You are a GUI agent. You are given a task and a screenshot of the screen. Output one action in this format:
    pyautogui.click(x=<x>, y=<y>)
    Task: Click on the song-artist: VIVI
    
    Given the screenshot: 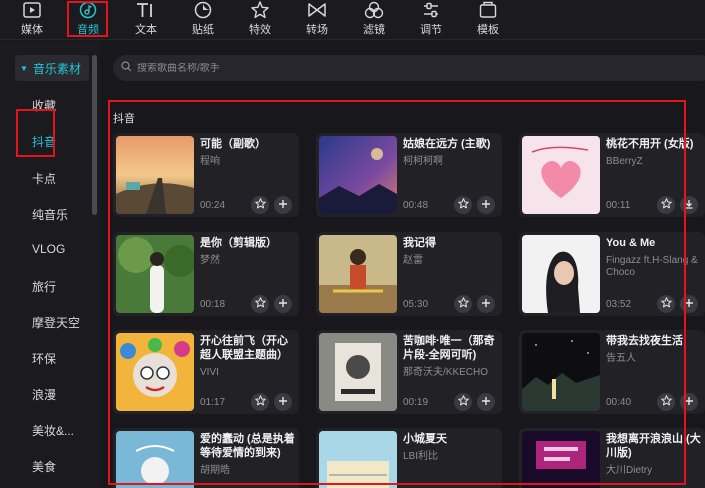 What is the action you would take?
    pyautogui.click(x=209, y=372)
    